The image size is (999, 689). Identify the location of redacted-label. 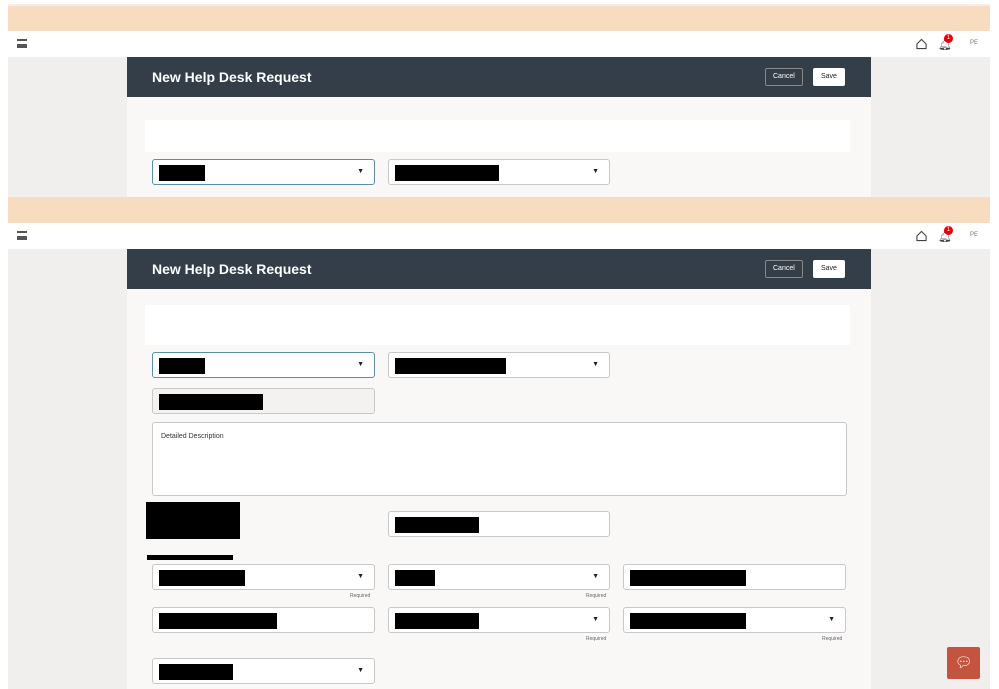
(193, 520).